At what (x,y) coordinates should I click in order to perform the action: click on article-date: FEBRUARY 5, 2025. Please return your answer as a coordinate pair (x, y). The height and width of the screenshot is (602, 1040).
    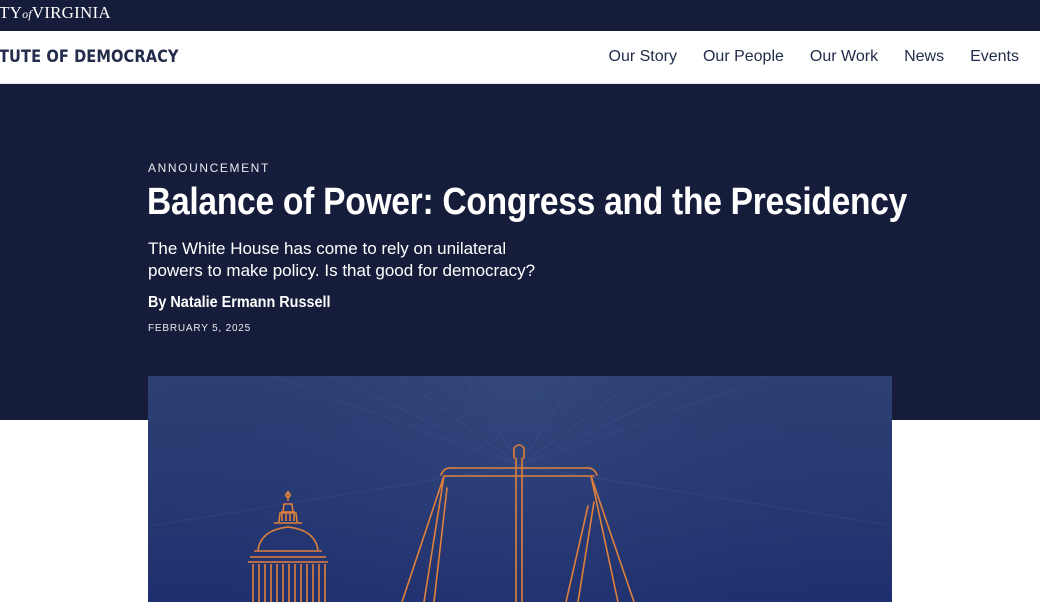
    Looking at the image, I should click on (200, 328).